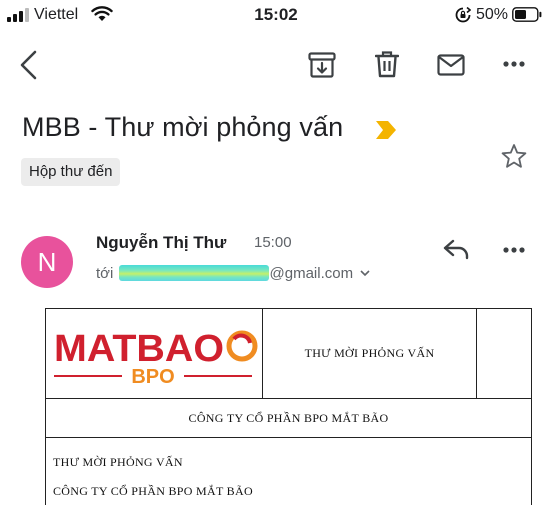  I want to click on chevron-down-icon, so click(365, 273).